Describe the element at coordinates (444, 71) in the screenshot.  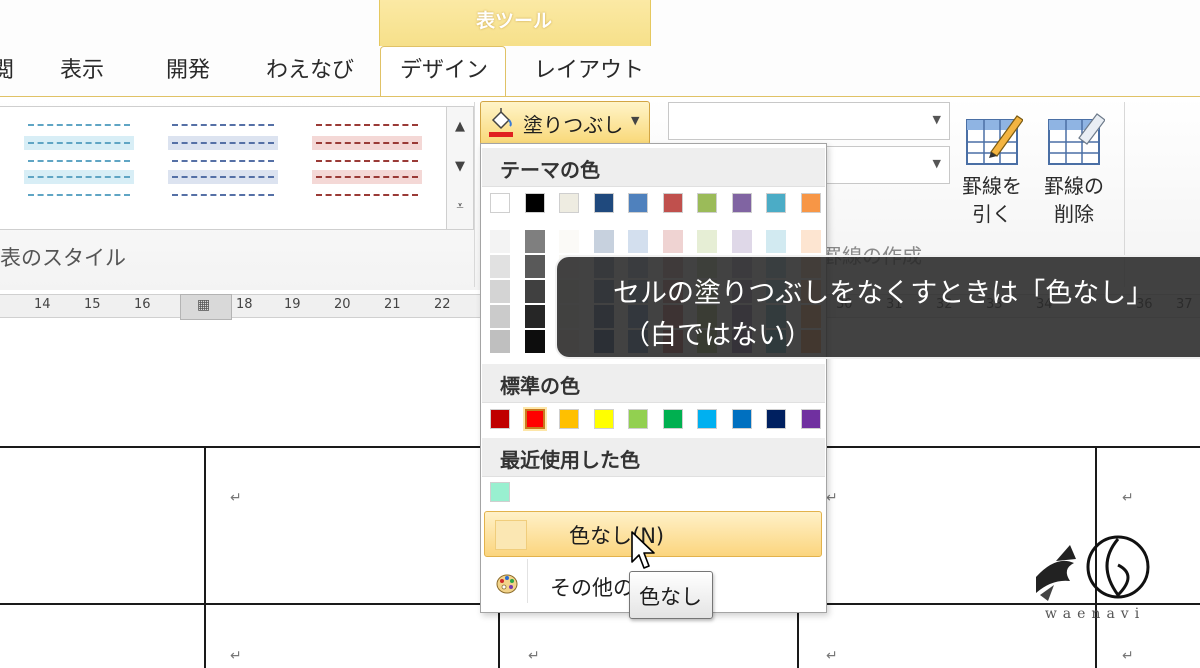
I see `tab-design: デザイン` at that location.